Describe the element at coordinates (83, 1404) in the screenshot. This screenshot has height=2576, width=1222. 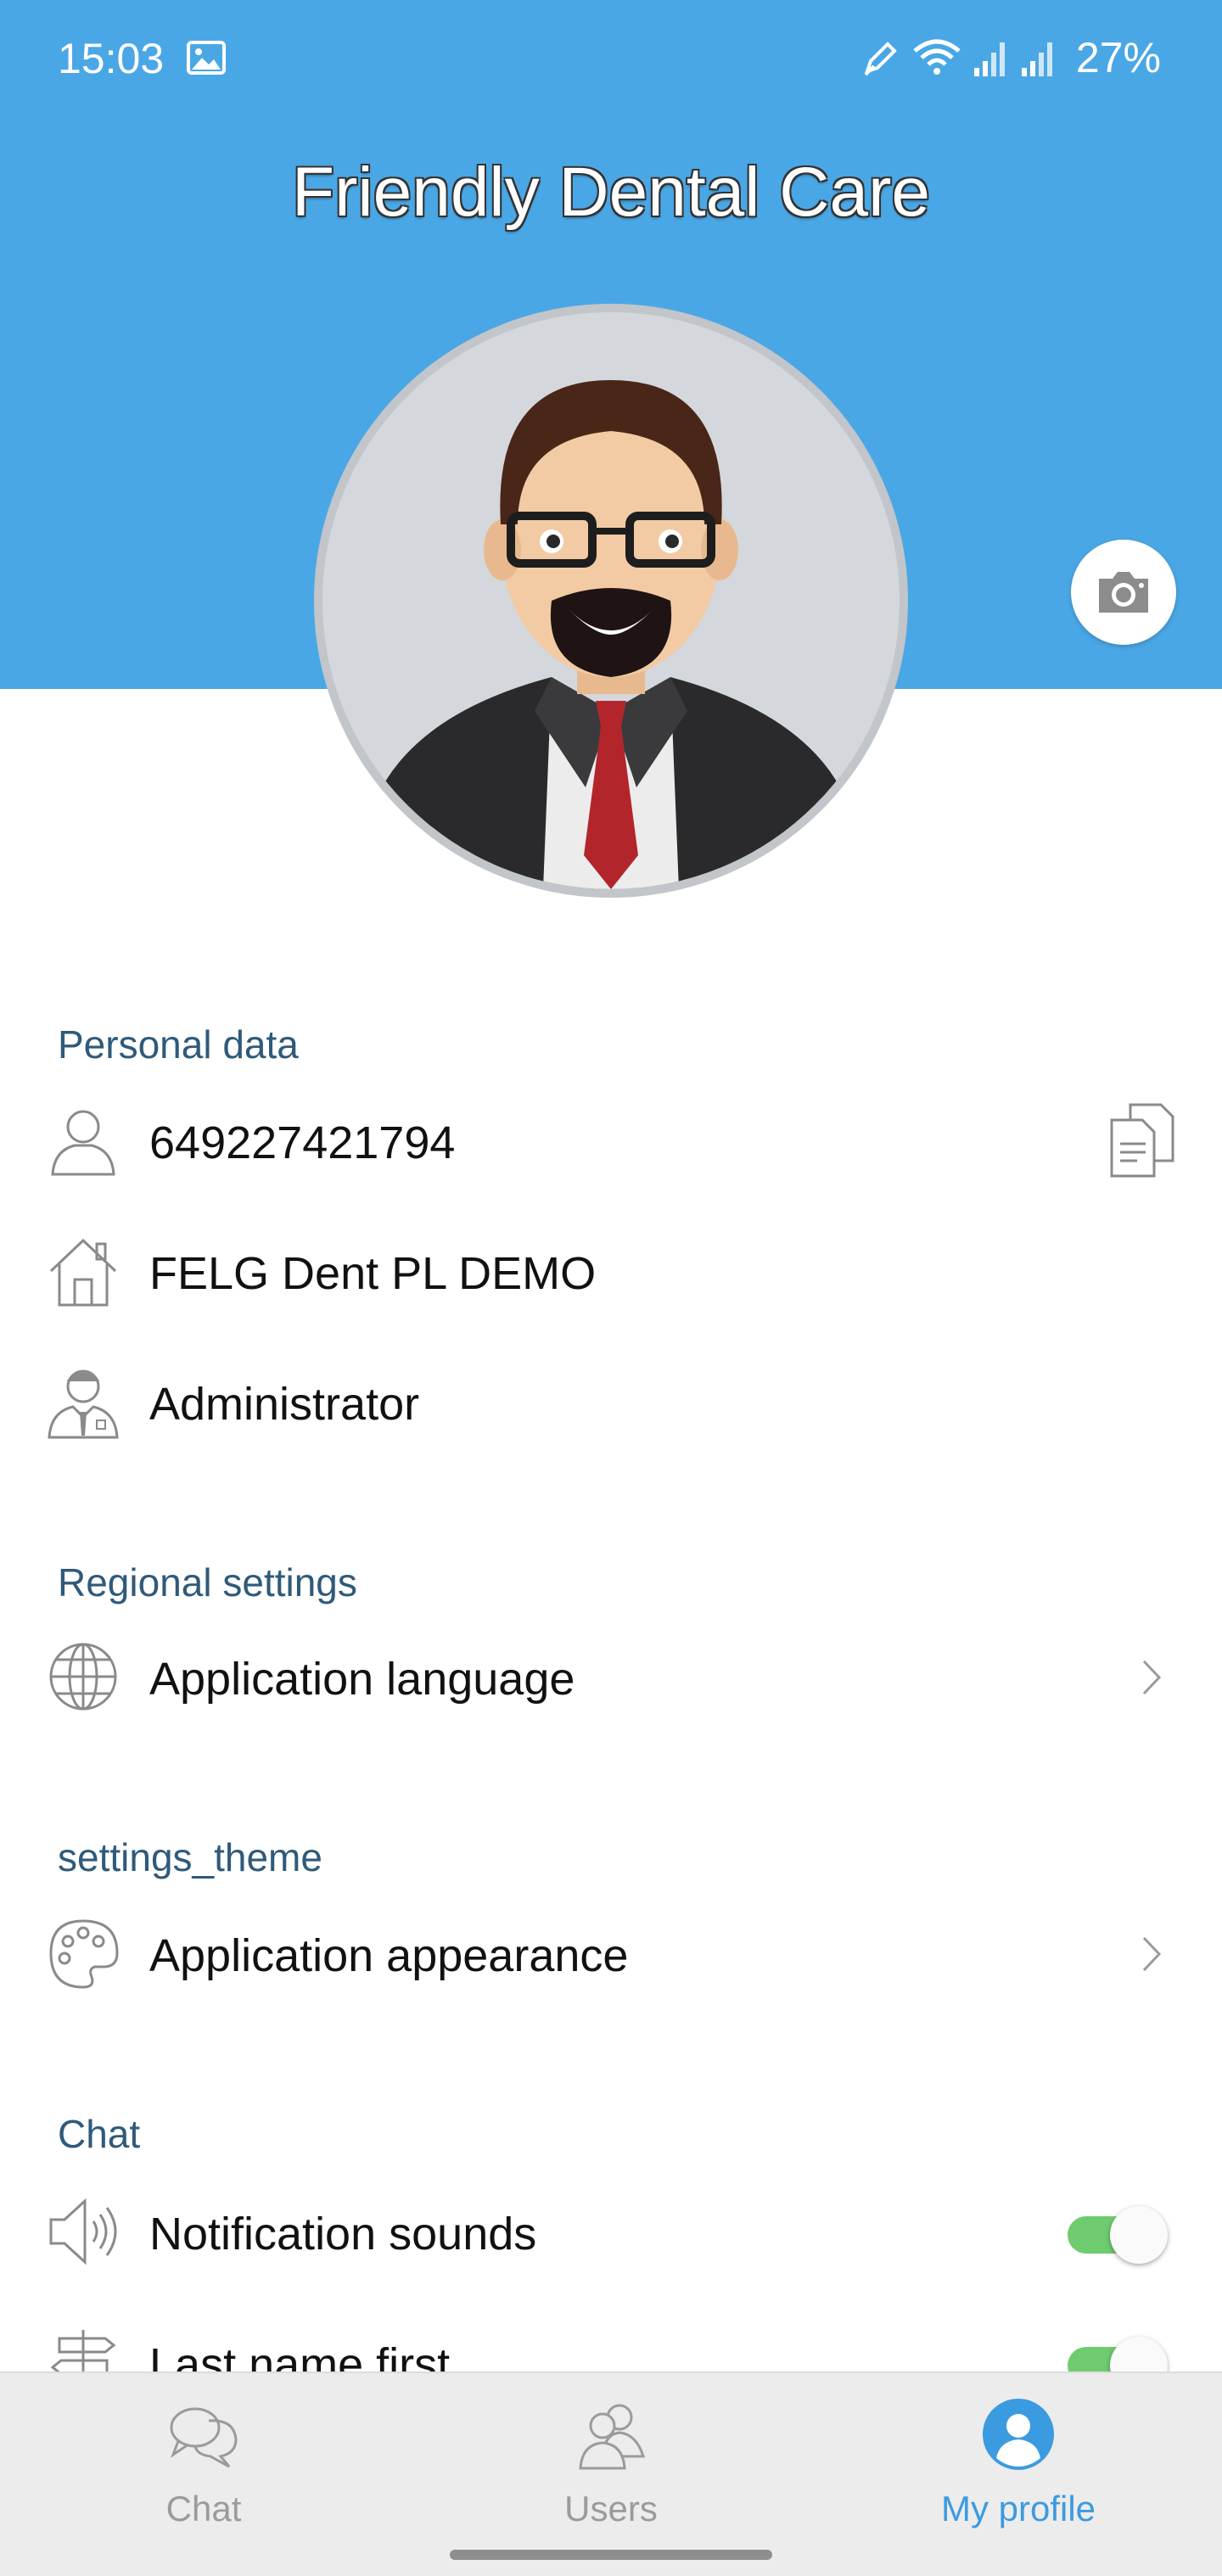
I see `doctor-icon` at that location.